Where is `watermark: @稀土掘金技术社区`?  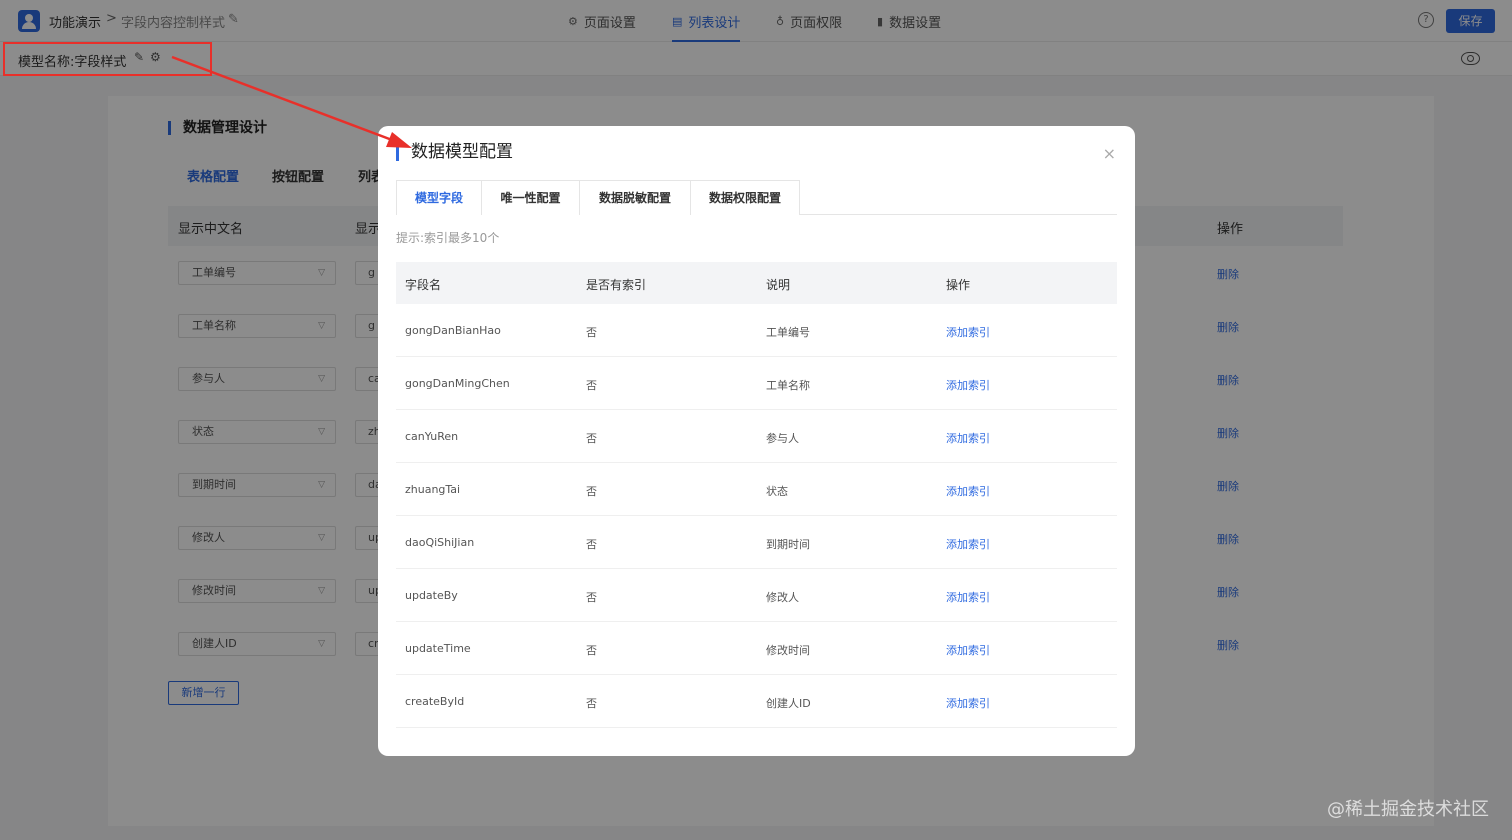 watermark: @稀土掘金技术社区 is located at coordinates (1408, 809).